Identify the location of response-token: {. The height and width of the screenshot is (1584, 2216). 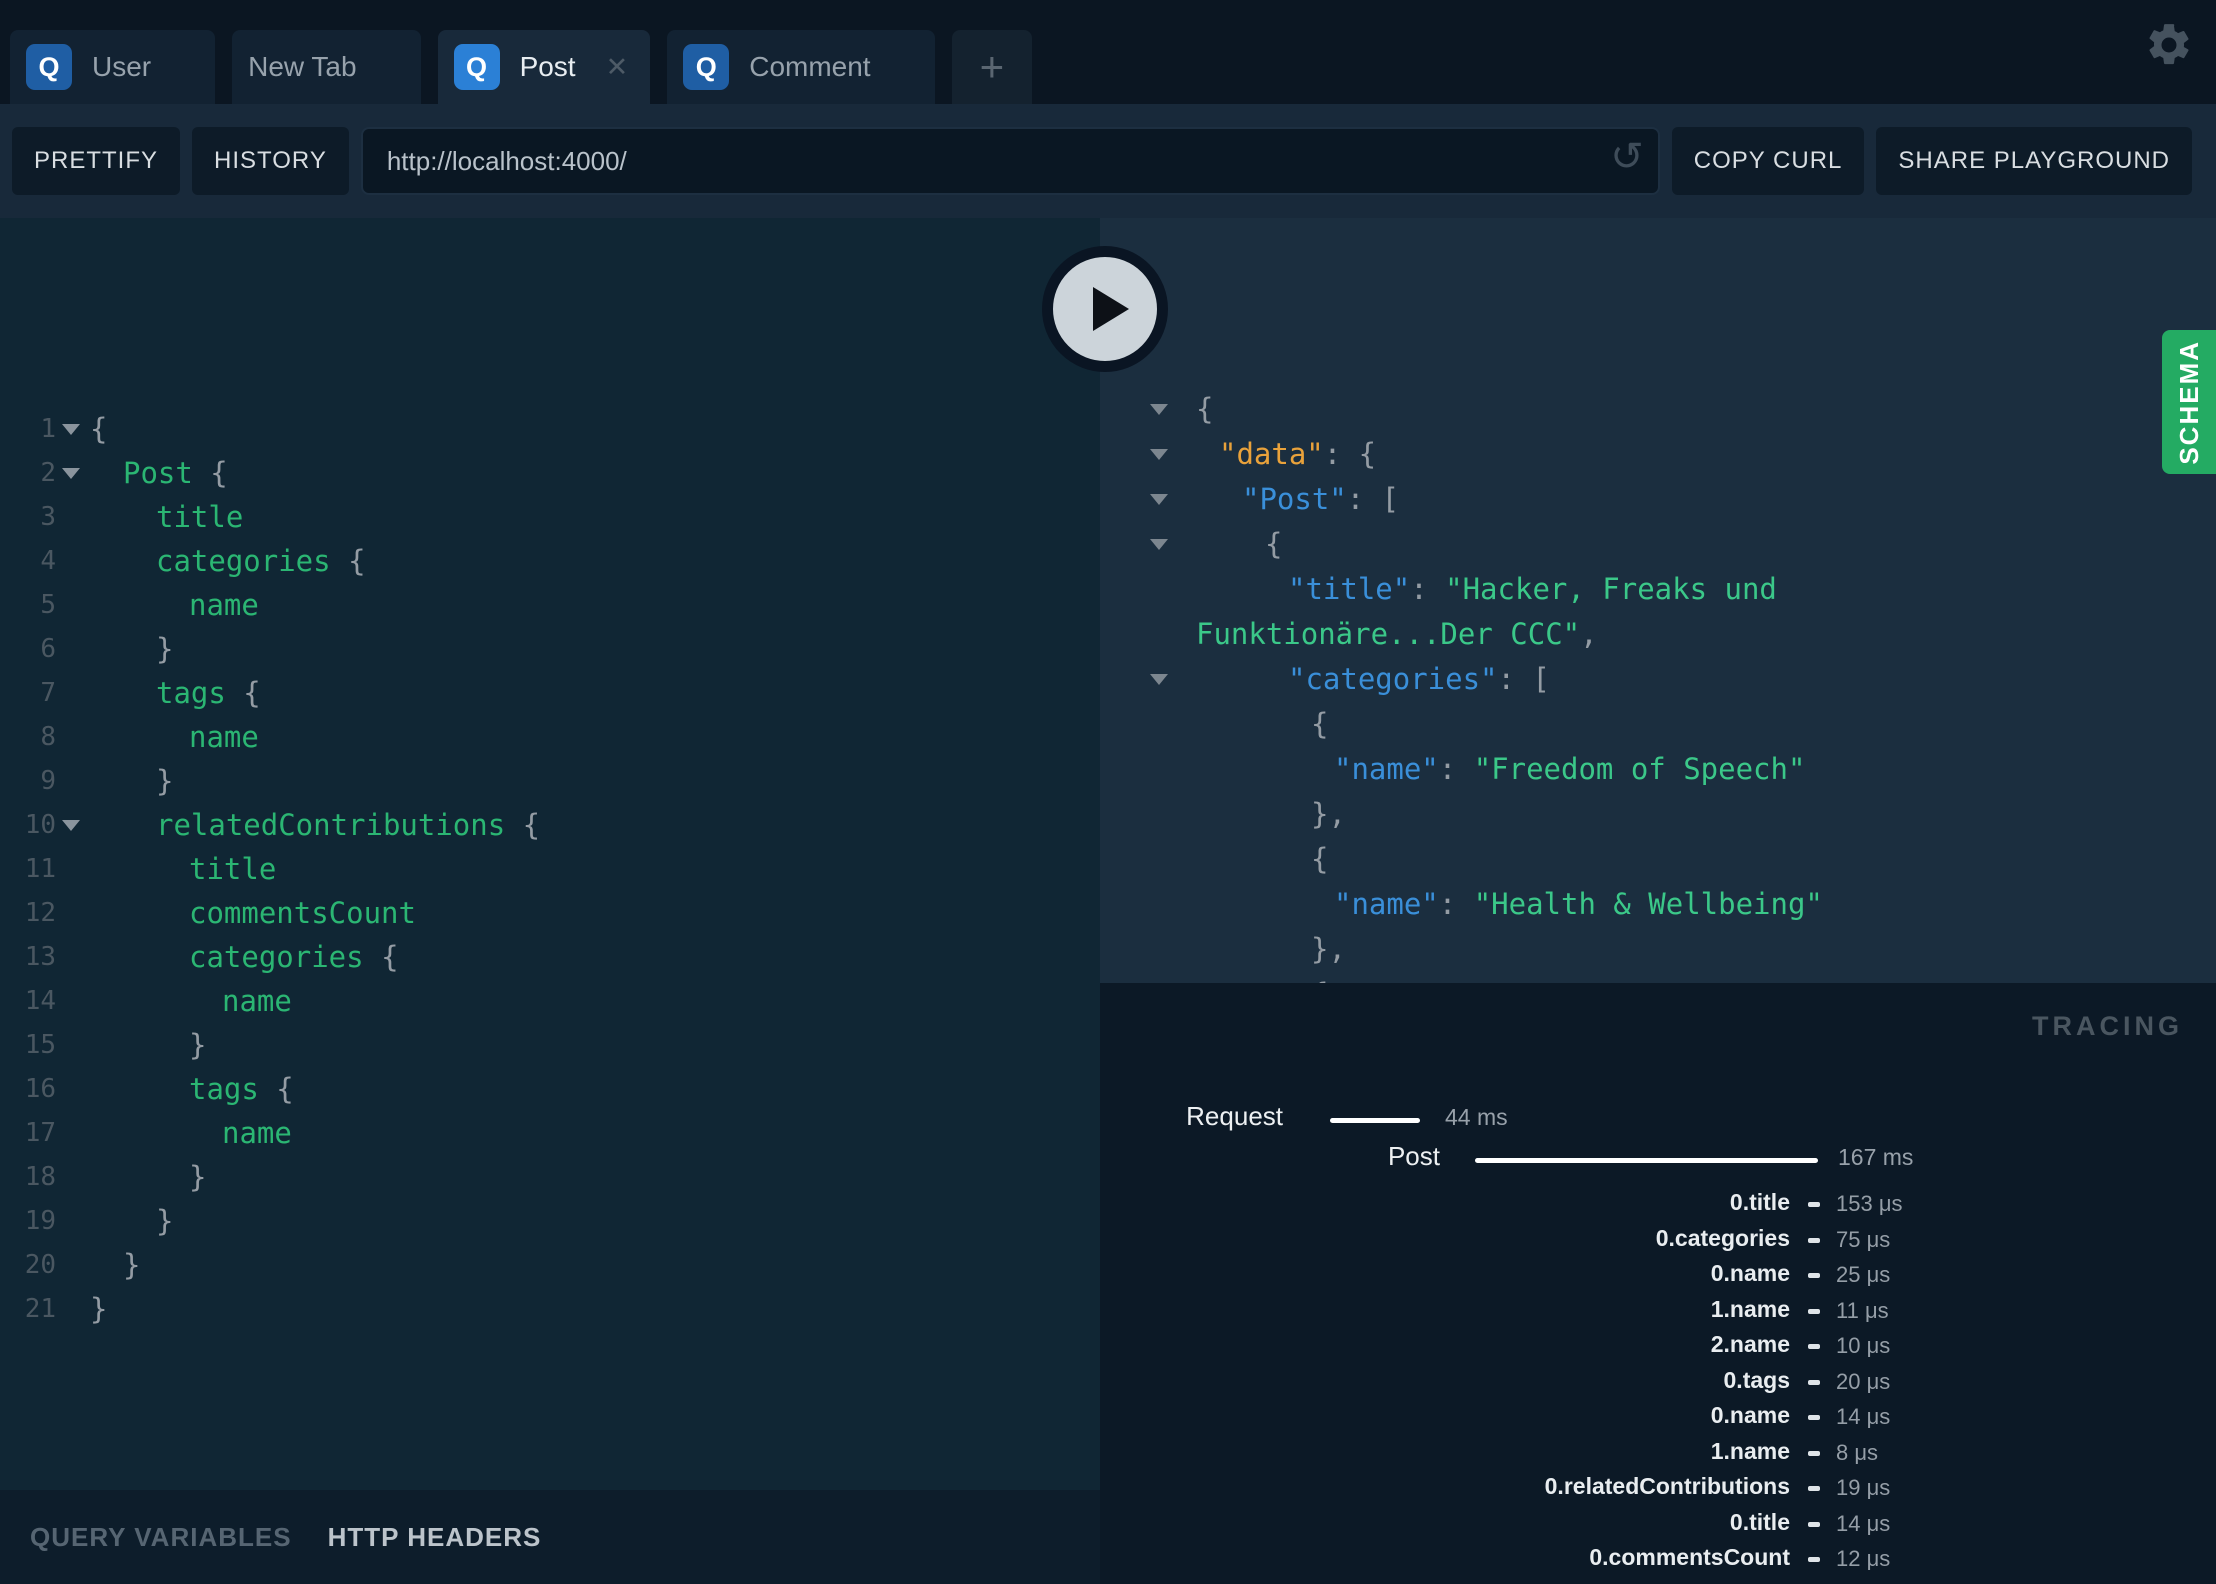
(1320, 859).